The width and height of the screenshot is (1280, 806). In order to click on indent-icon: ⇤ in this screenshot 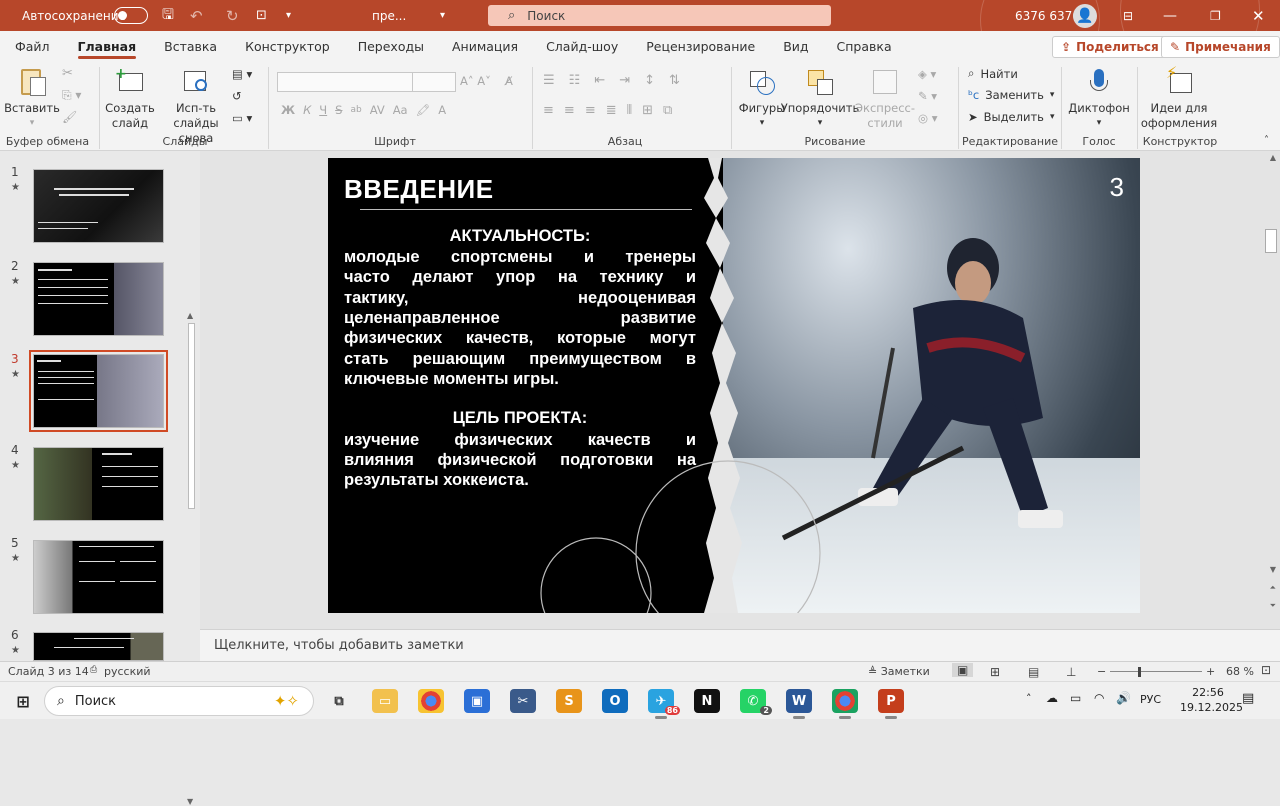, I will do `click(599, 80)`.